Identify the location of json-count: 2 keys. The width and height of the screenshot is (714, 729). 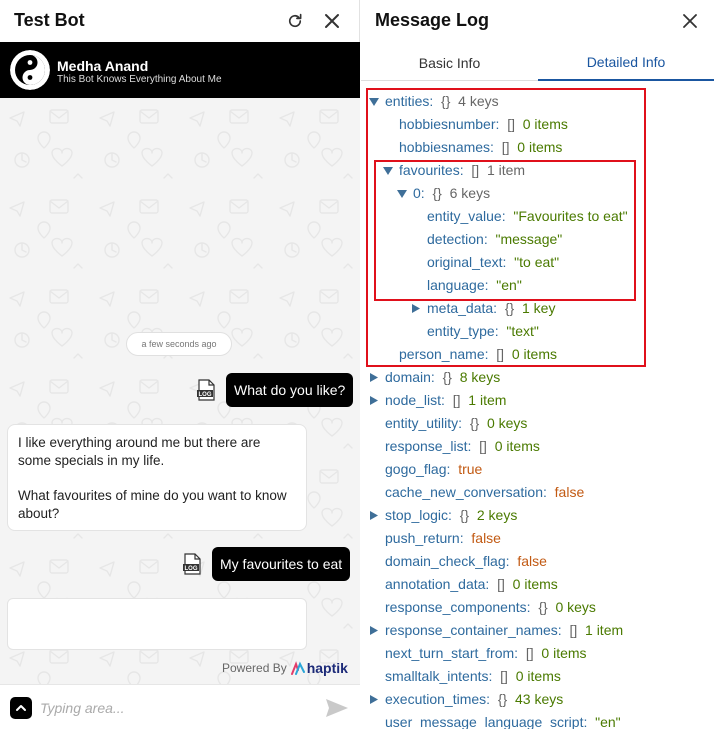
(497, 515).